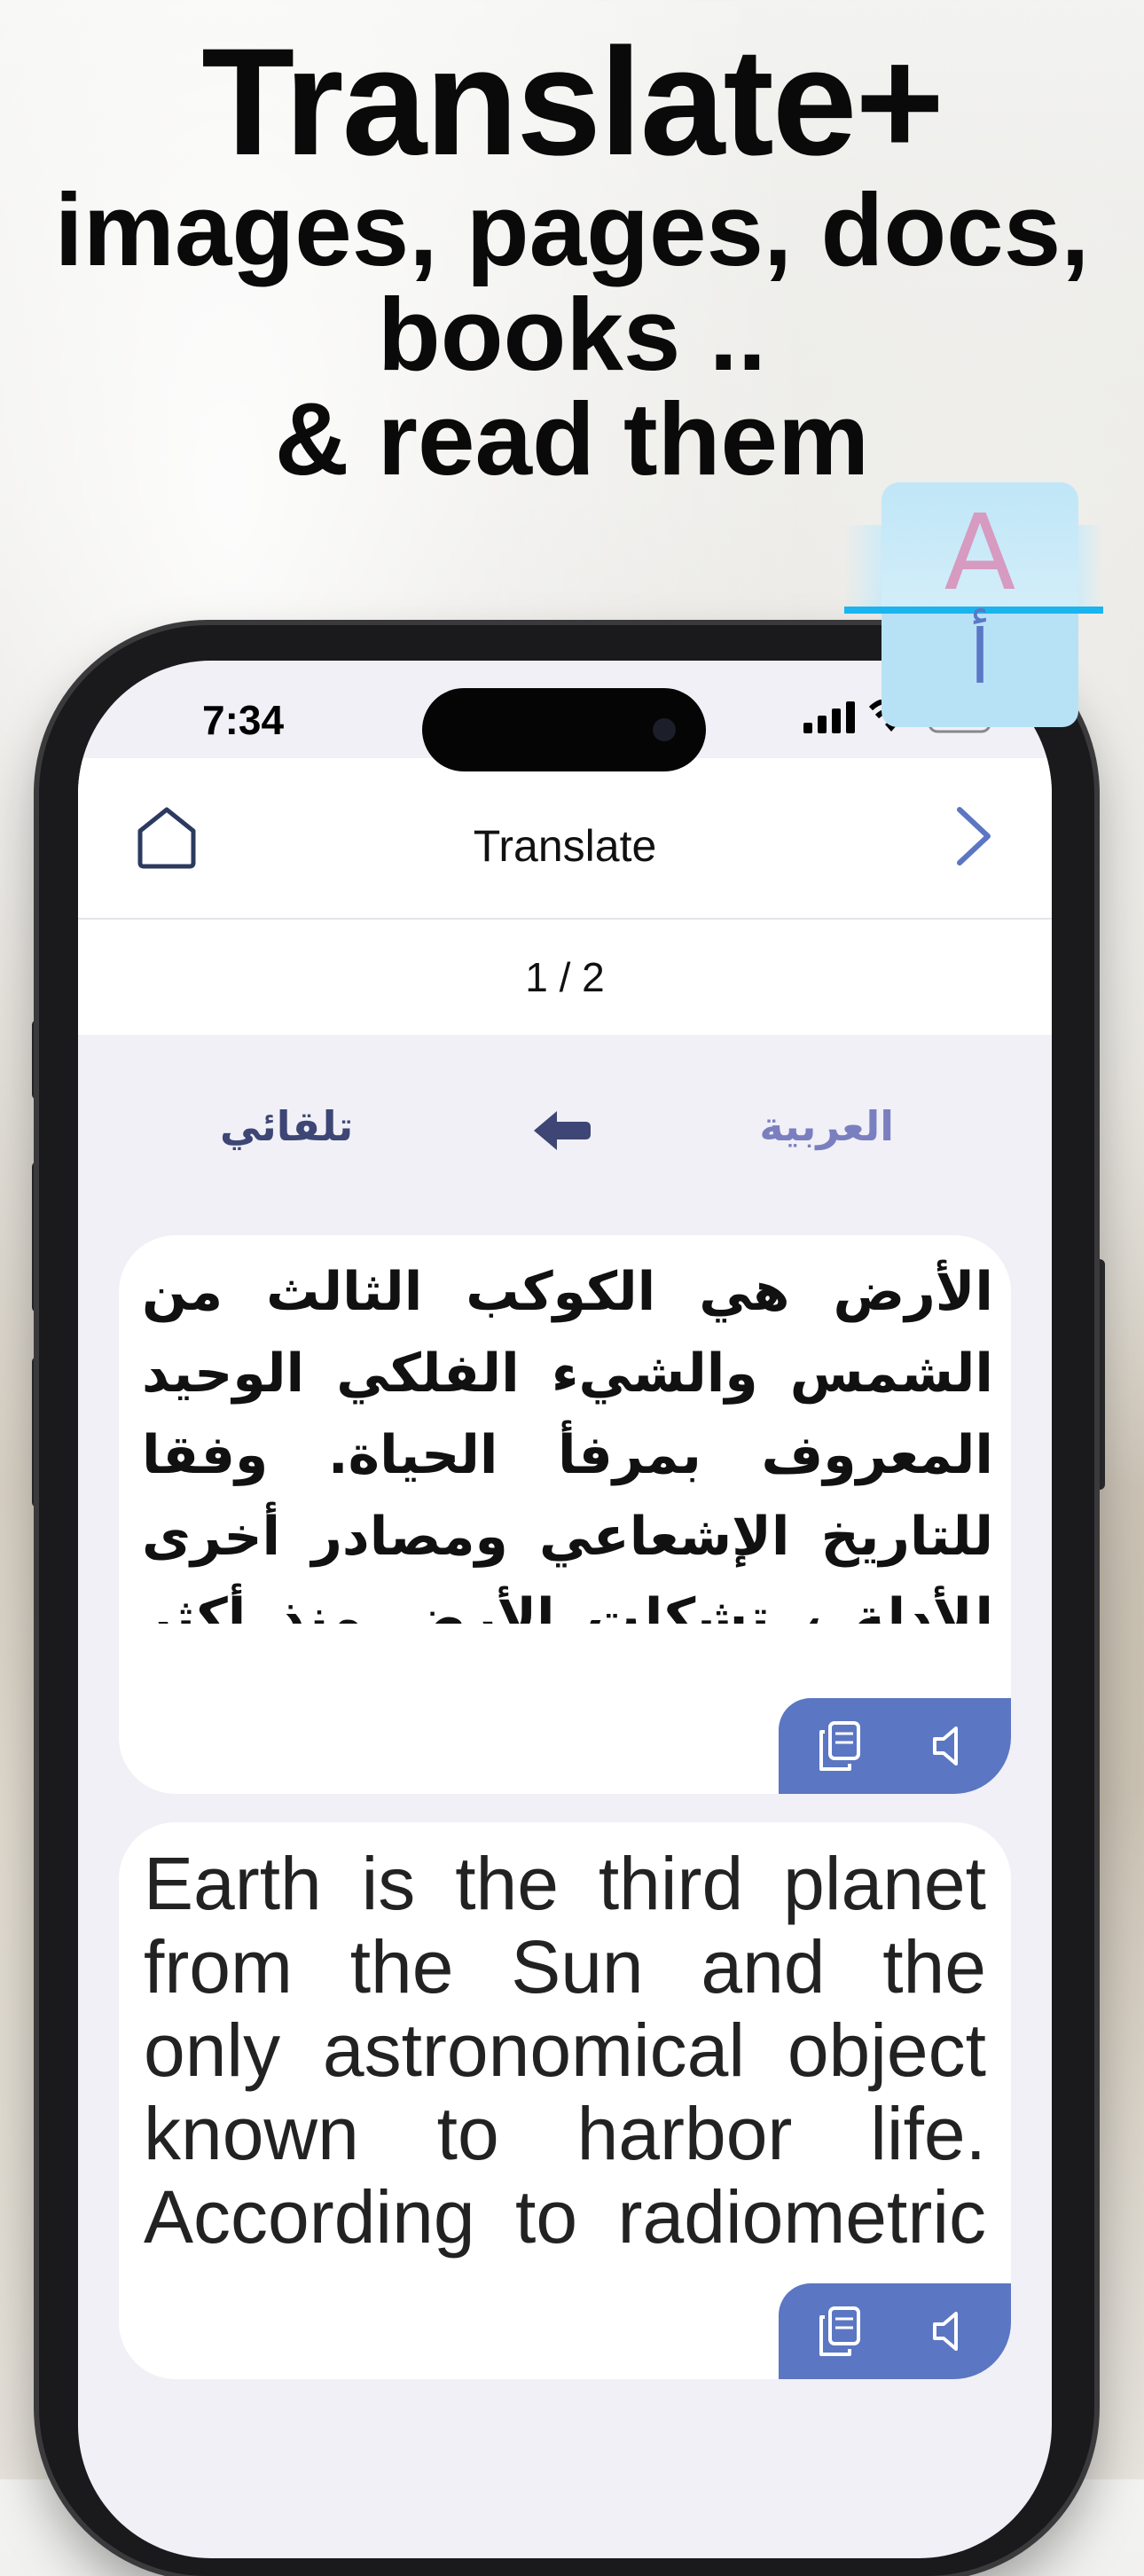 Image resolution: width=1144 pixels, height=2576 pixels. I want to click on headline-title: Translate+, so click(572, 102).